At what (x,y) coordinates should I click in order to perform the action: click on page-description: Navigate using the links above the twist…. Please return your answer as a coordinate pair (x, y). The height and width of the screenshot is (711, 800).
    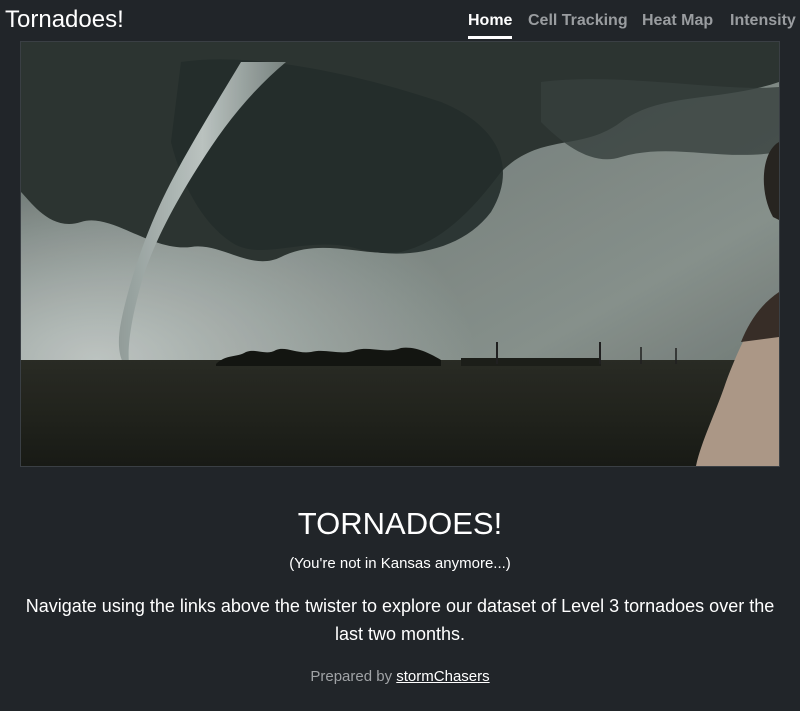
    Looking at the image, I should click on (400, 620).